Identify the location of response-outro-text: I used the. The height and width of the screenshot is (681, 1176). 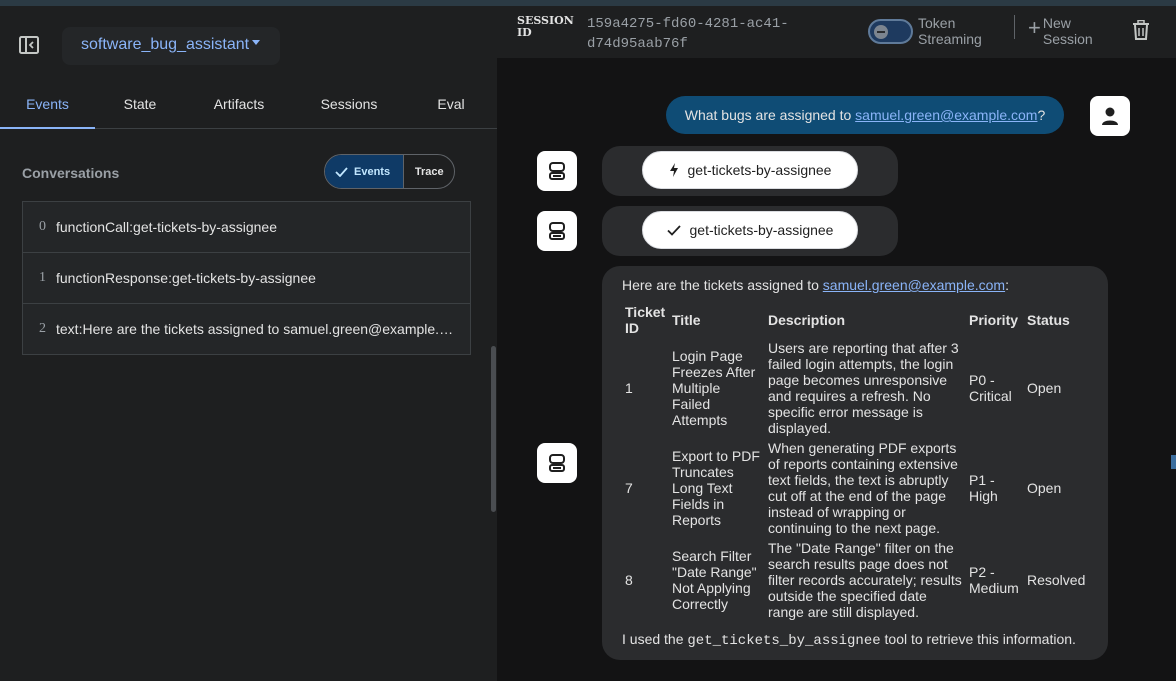
(655, 639).